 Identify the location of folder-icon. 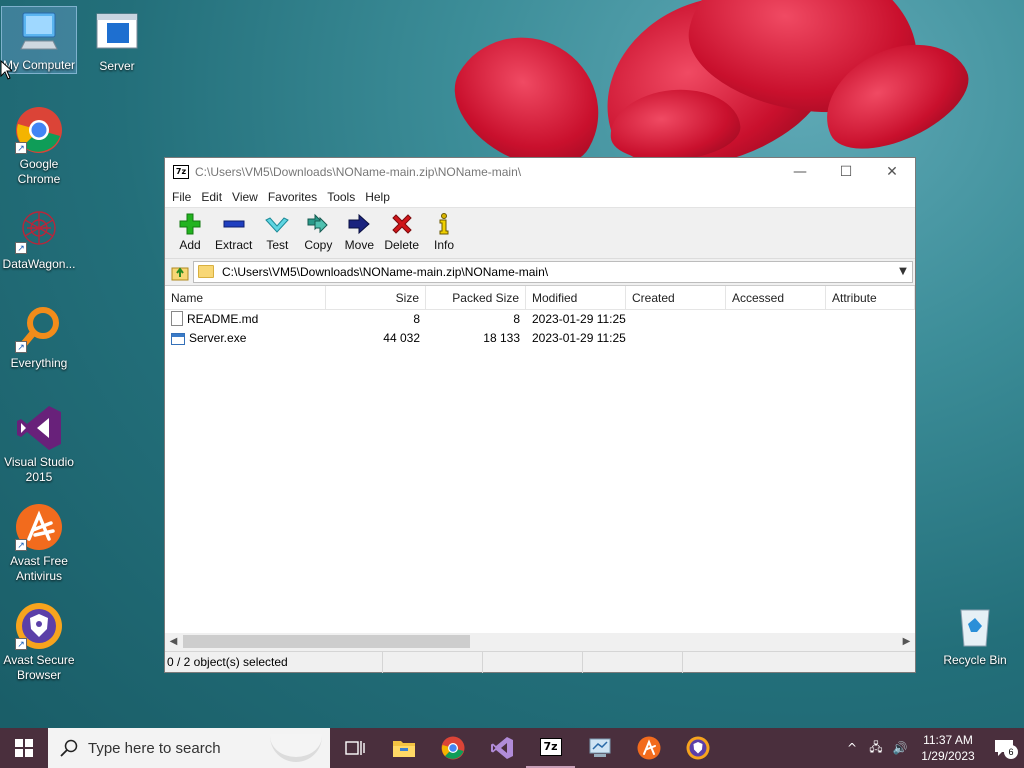
(206, 271).